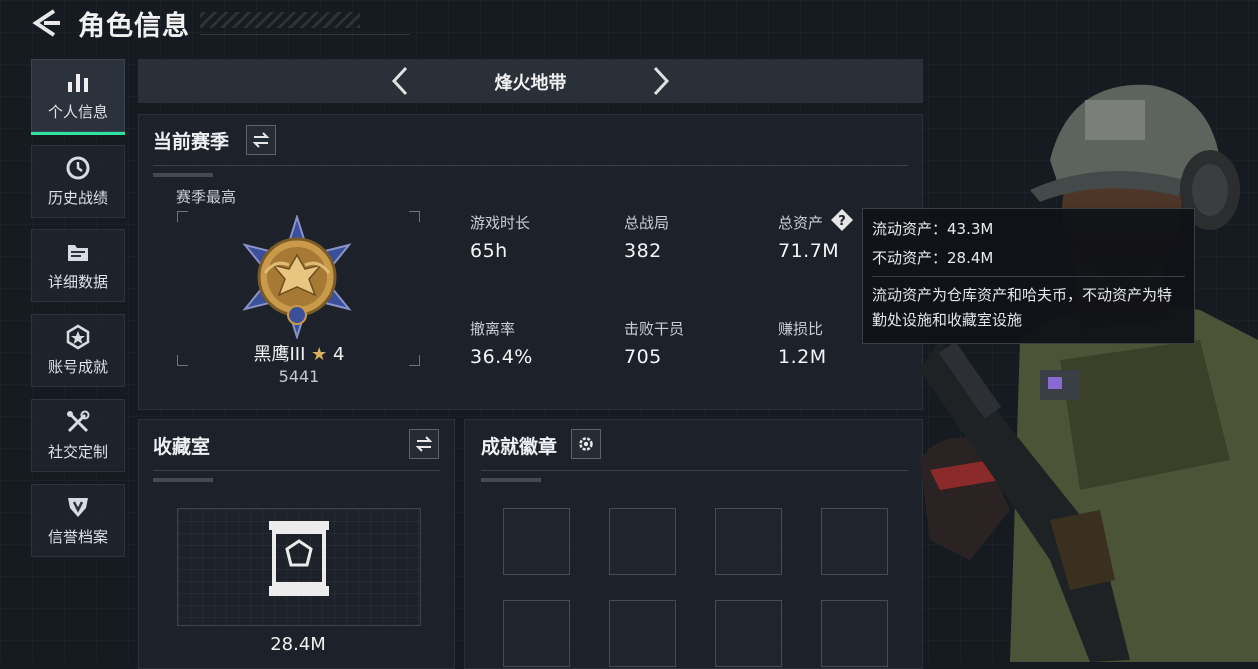 The height and width of the screenshot is (669, 1258). Describe the element at coordinates (809, 251) in the screenshot. I see `stat-value-total-assets: 71.7M` at that location.